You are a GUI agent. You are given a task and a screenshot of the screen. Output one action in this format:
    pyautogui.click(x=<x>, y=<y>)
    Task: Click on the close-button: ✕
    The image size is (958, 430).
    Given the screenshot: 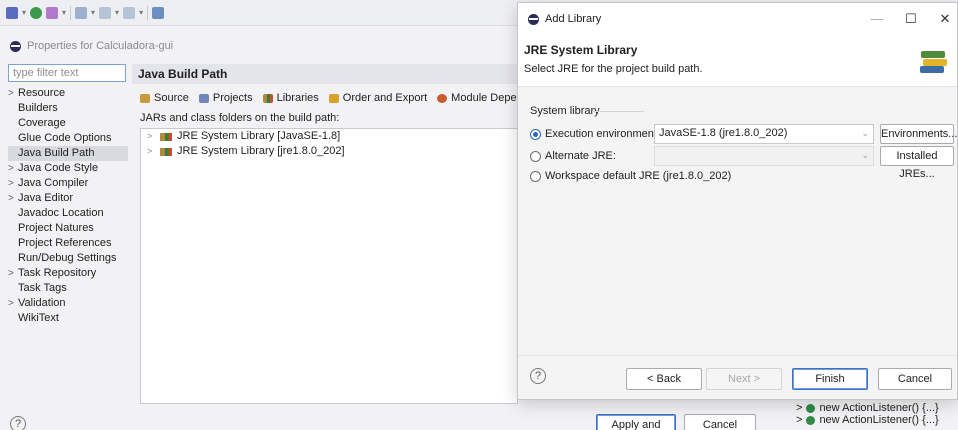 What is the action you would take?
    pyautogui.click(x=945, y=19)
    